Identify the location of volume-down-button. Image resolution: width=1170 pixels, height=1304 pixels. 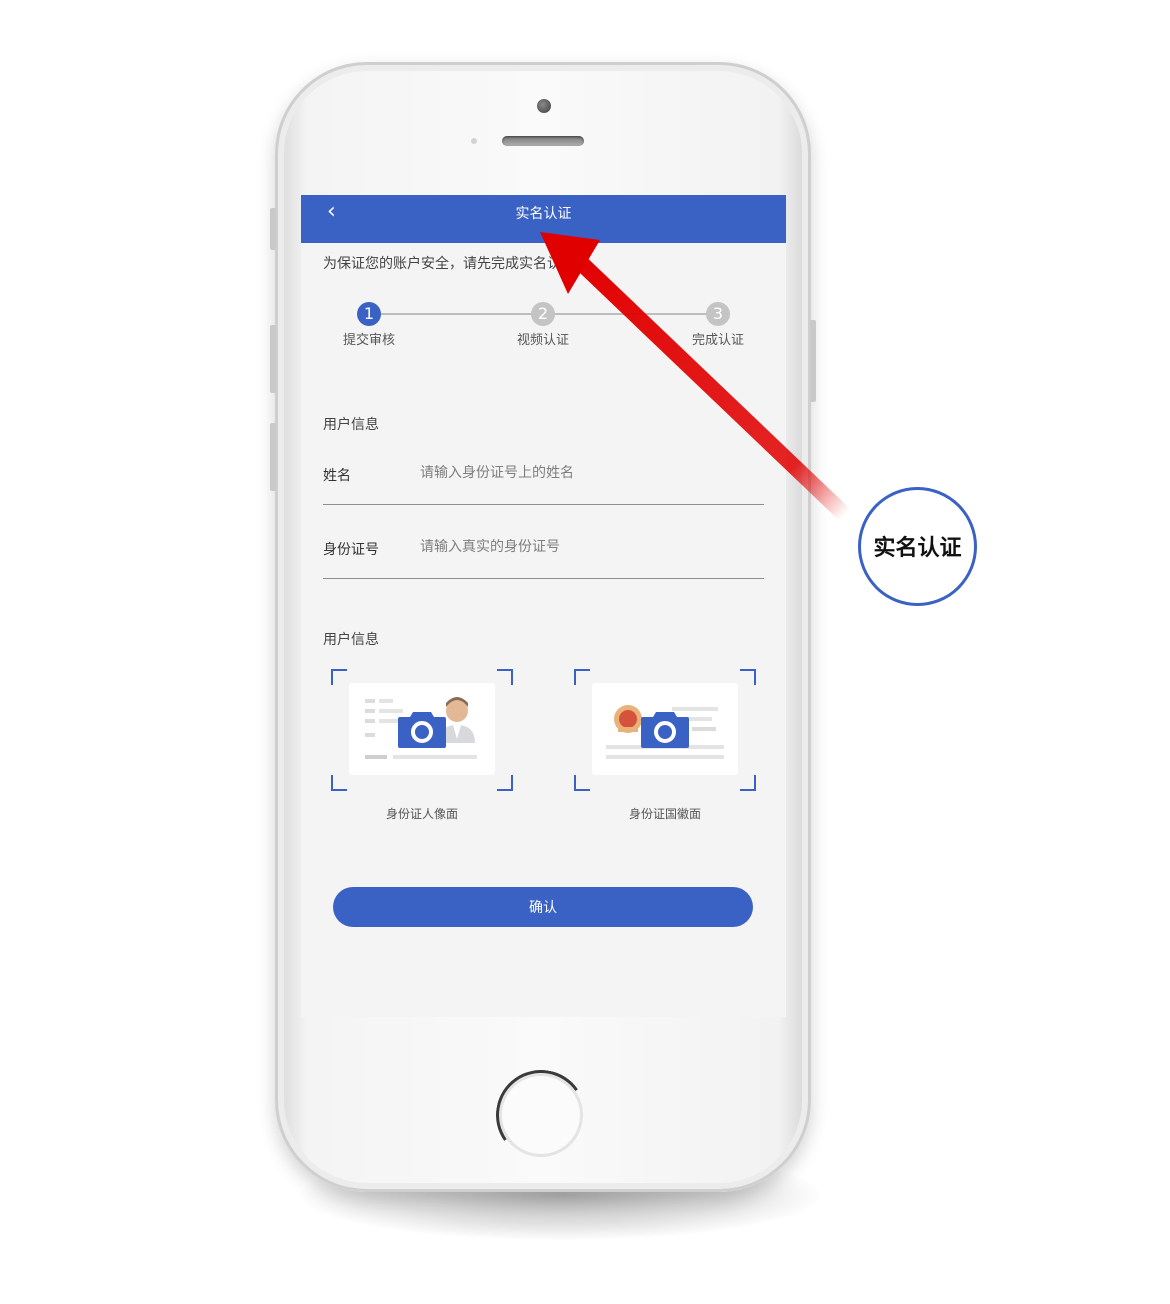
(273, 457).